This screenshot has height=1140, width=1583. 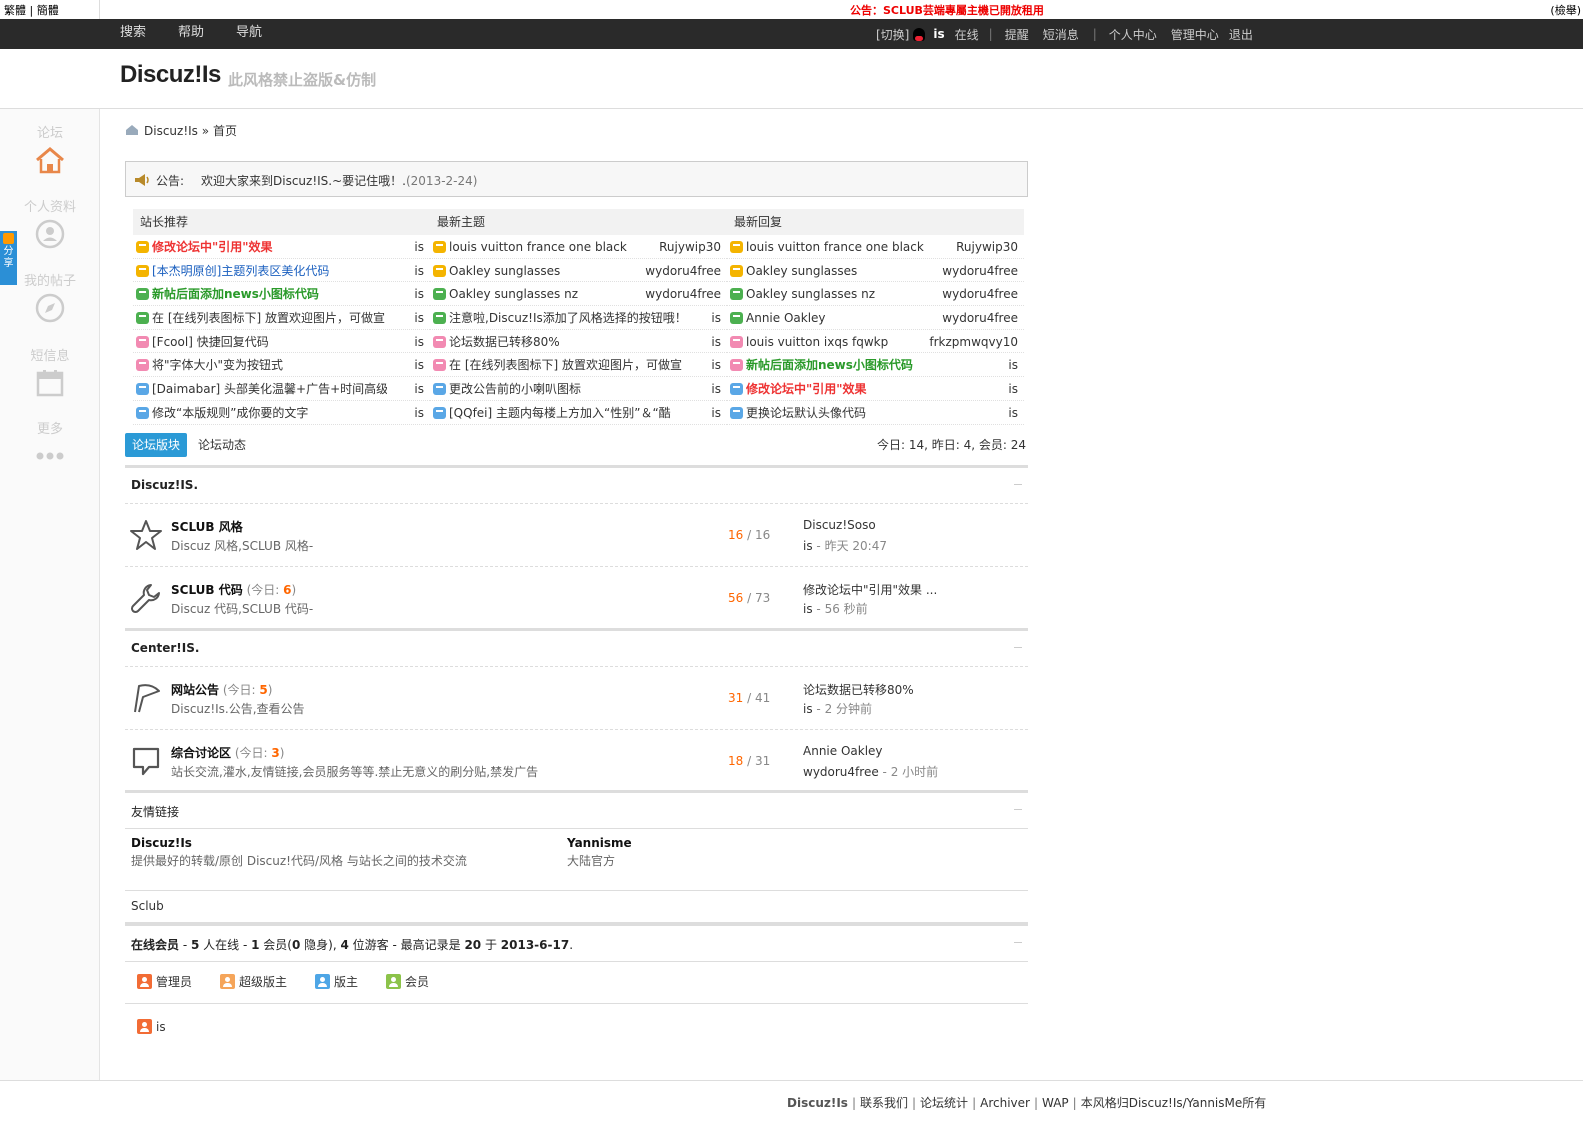 What do you see at coordinates (50, 374) in the screenshot?
I see `sidebar-item-messages: 短信息` at bounding box center [50, 374].